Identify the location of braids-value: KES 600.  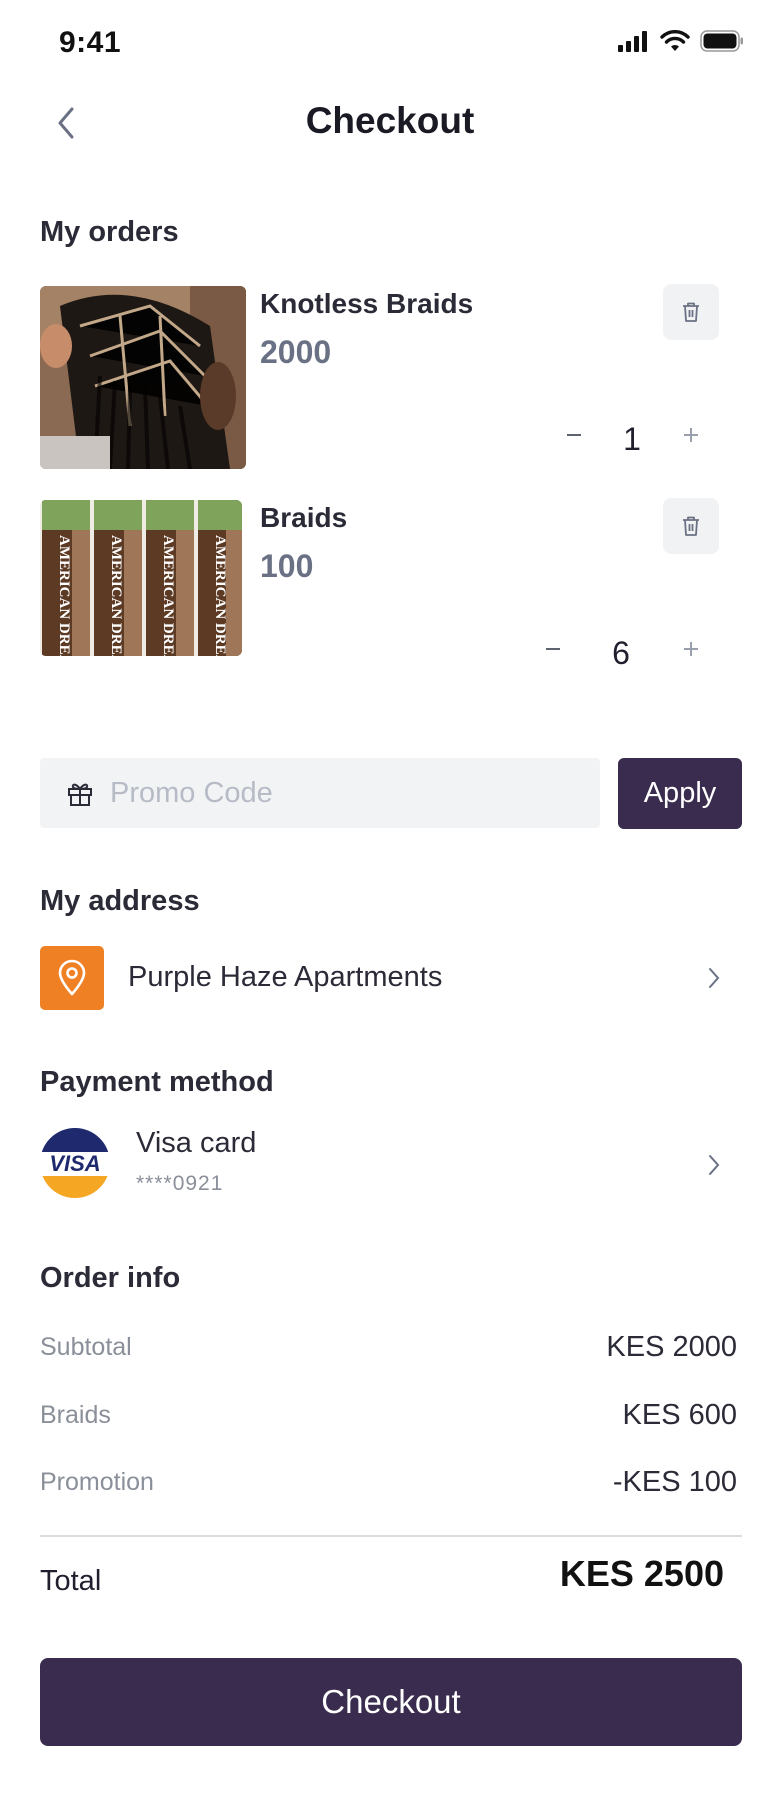
(679, 1415).